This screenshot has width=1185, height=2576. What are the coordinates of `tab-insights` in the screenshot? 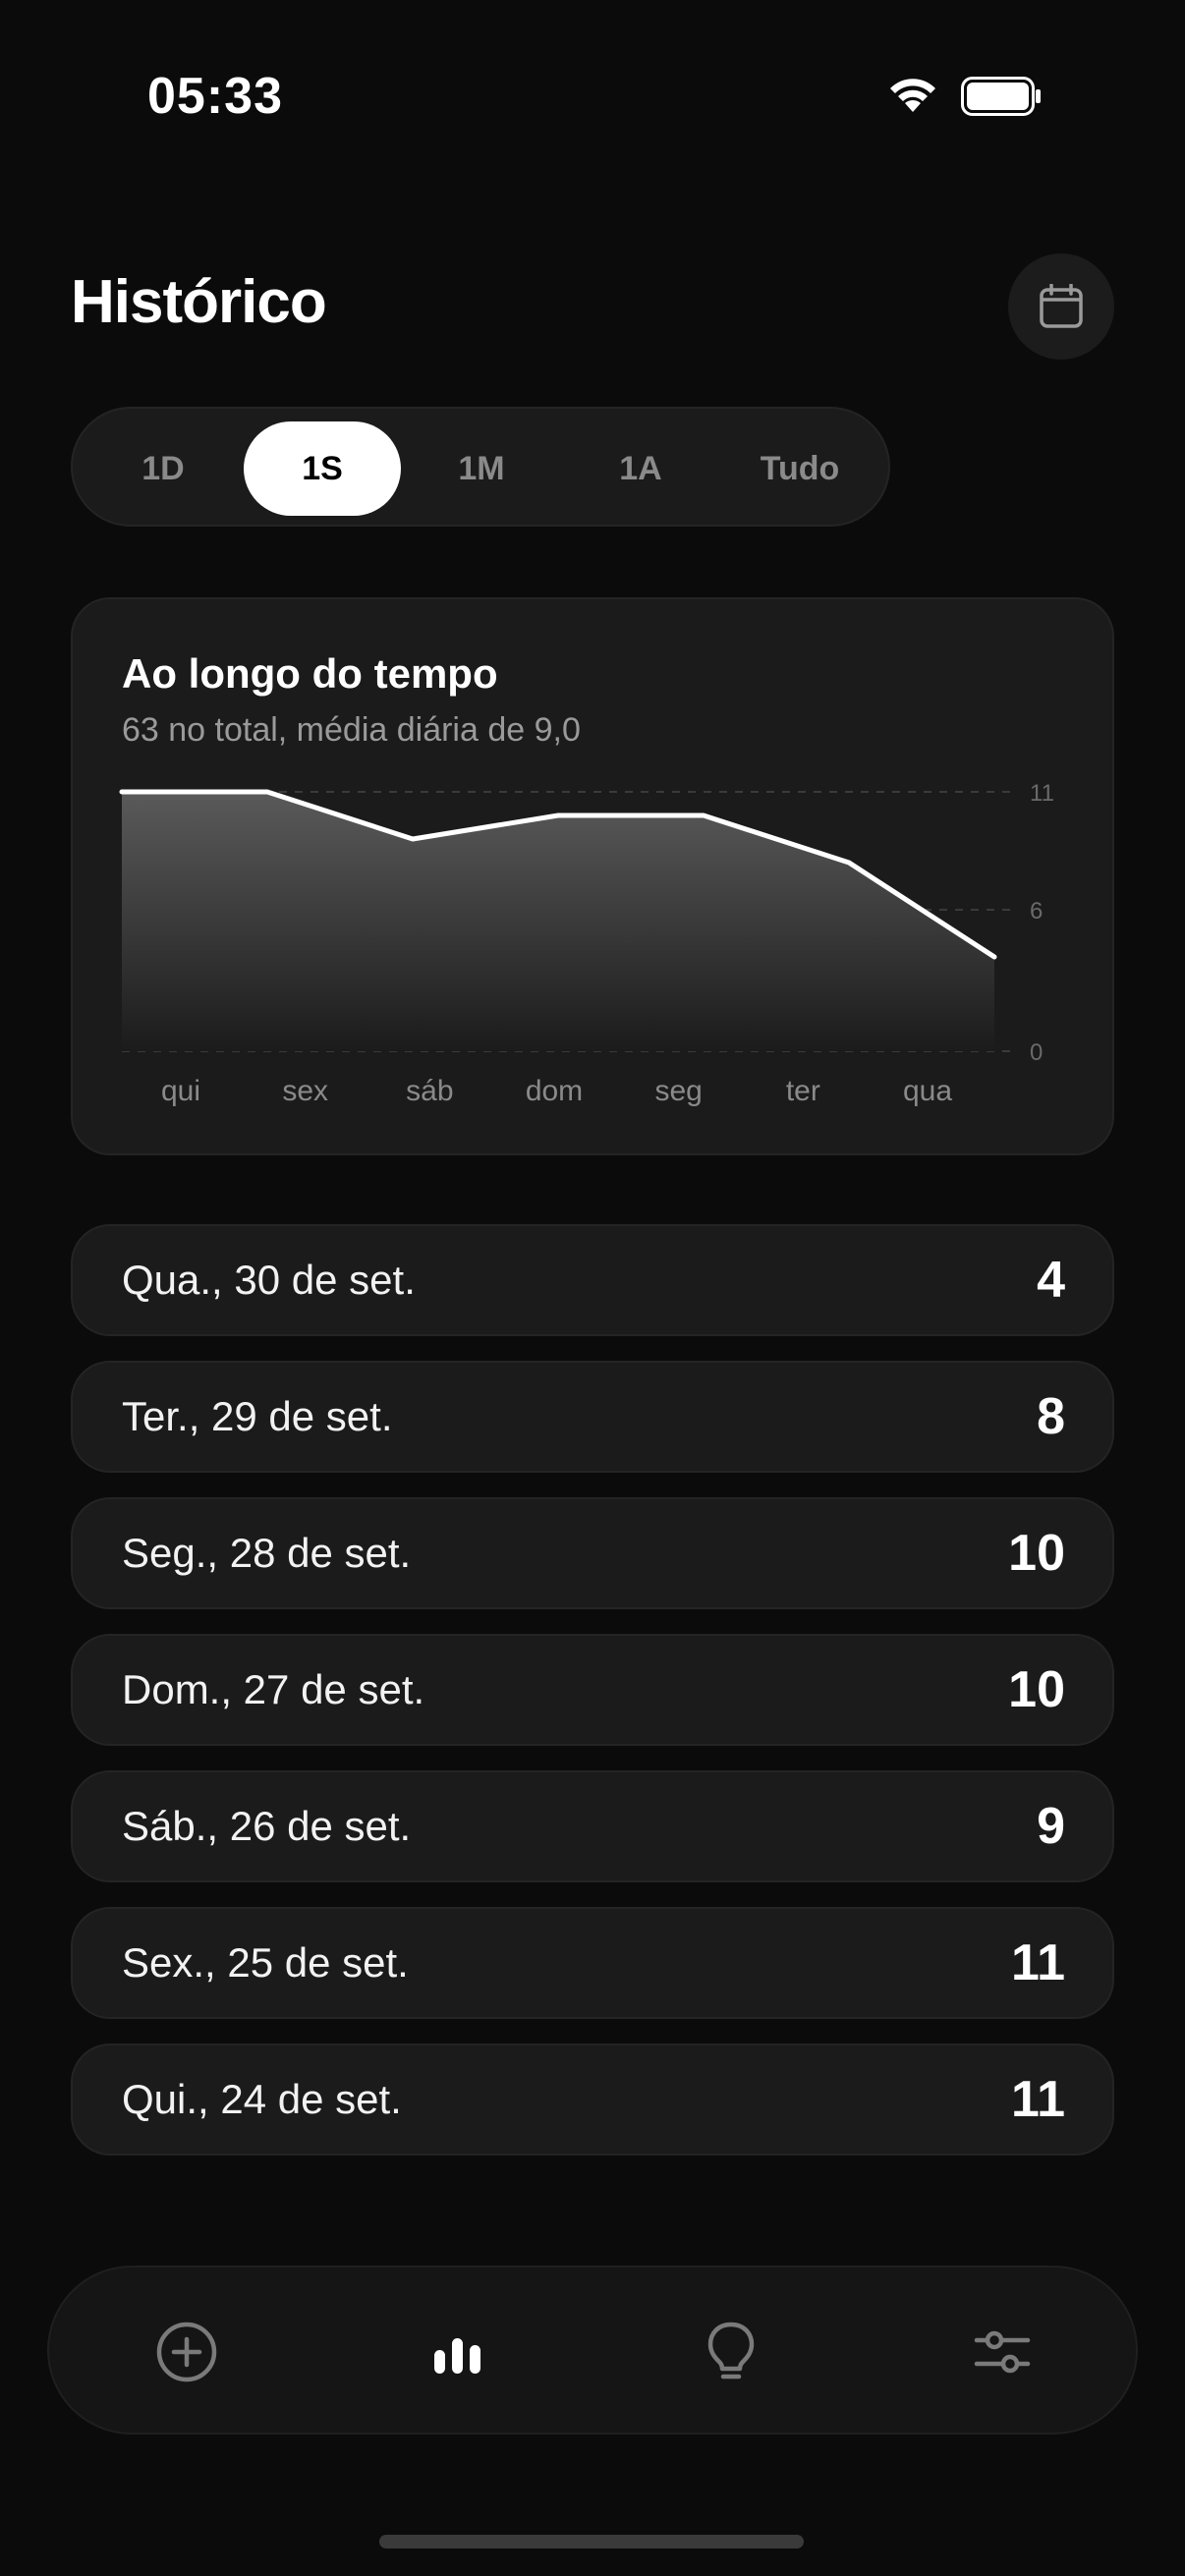 It's located at (731, 2352).